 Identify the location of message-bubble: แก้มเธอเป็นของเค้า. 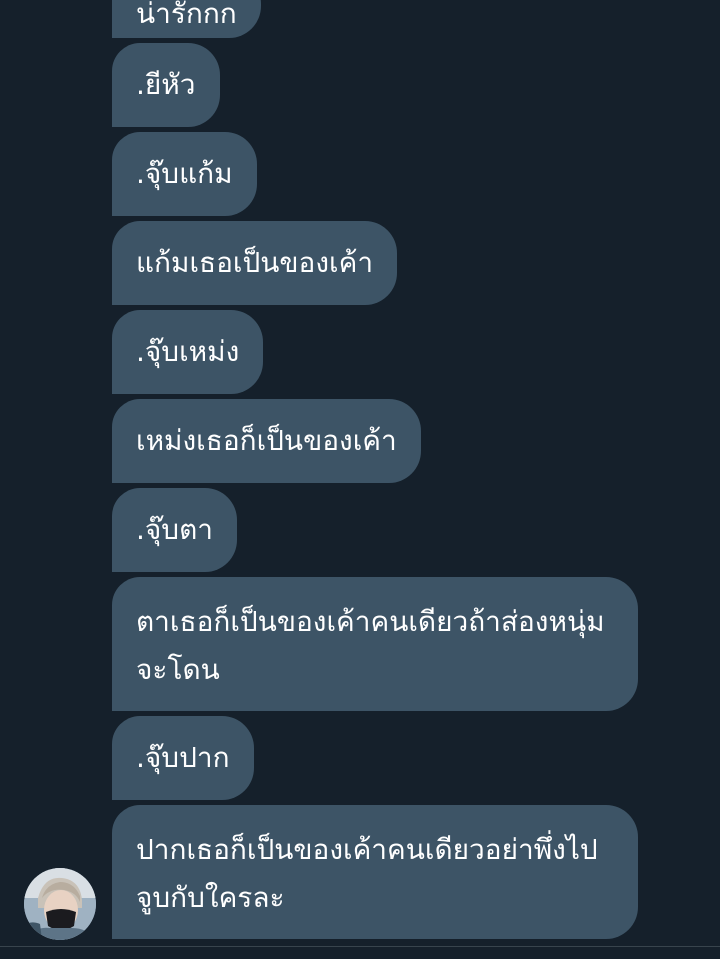
(255, 263).